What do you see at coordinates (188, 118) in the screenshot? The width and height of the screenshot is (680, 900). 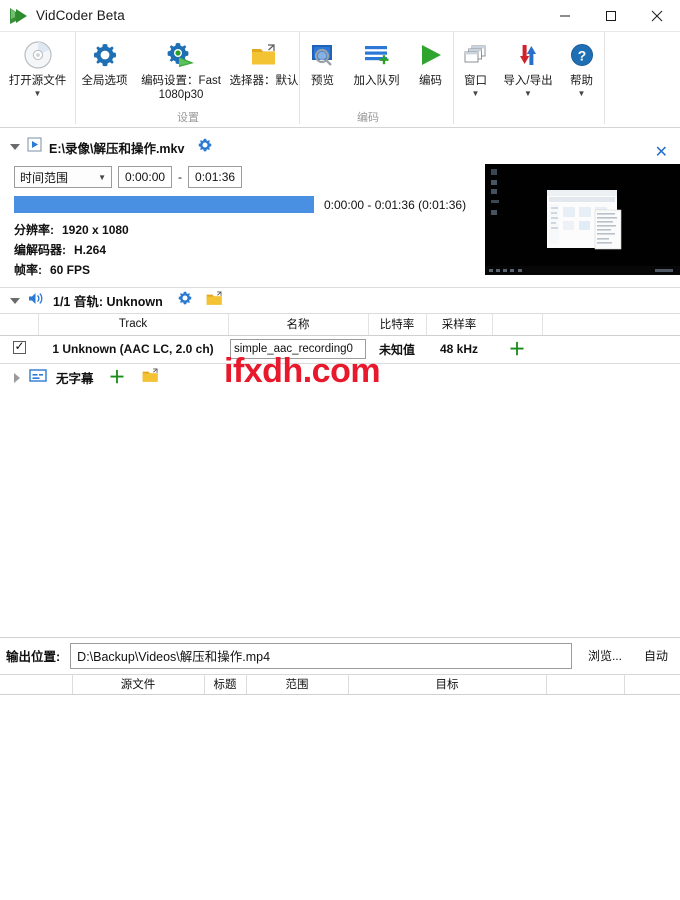 I see `ribbon-group-label-settings: 设置` at bounding box center [188, 118].